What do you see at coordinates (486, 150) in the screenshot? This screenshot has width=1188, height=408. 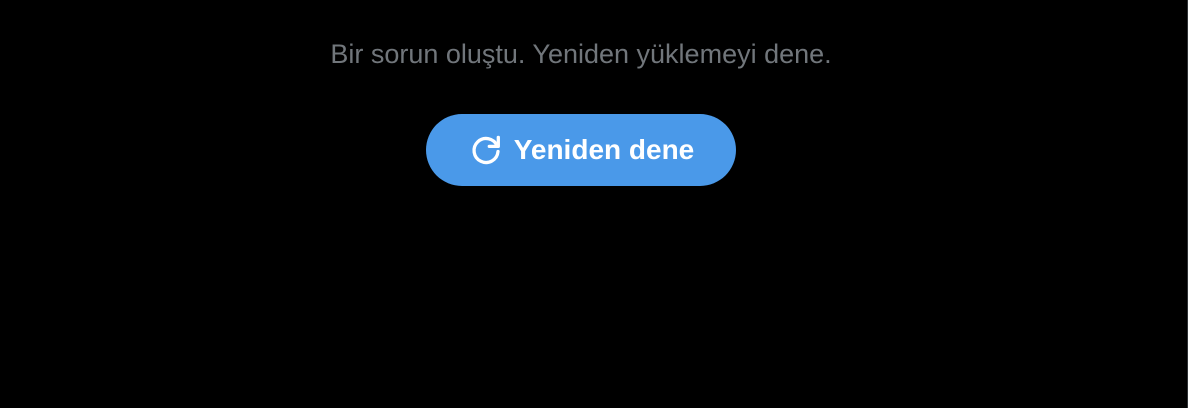 I see `refresh-icon` at bounding box center [486, 150].